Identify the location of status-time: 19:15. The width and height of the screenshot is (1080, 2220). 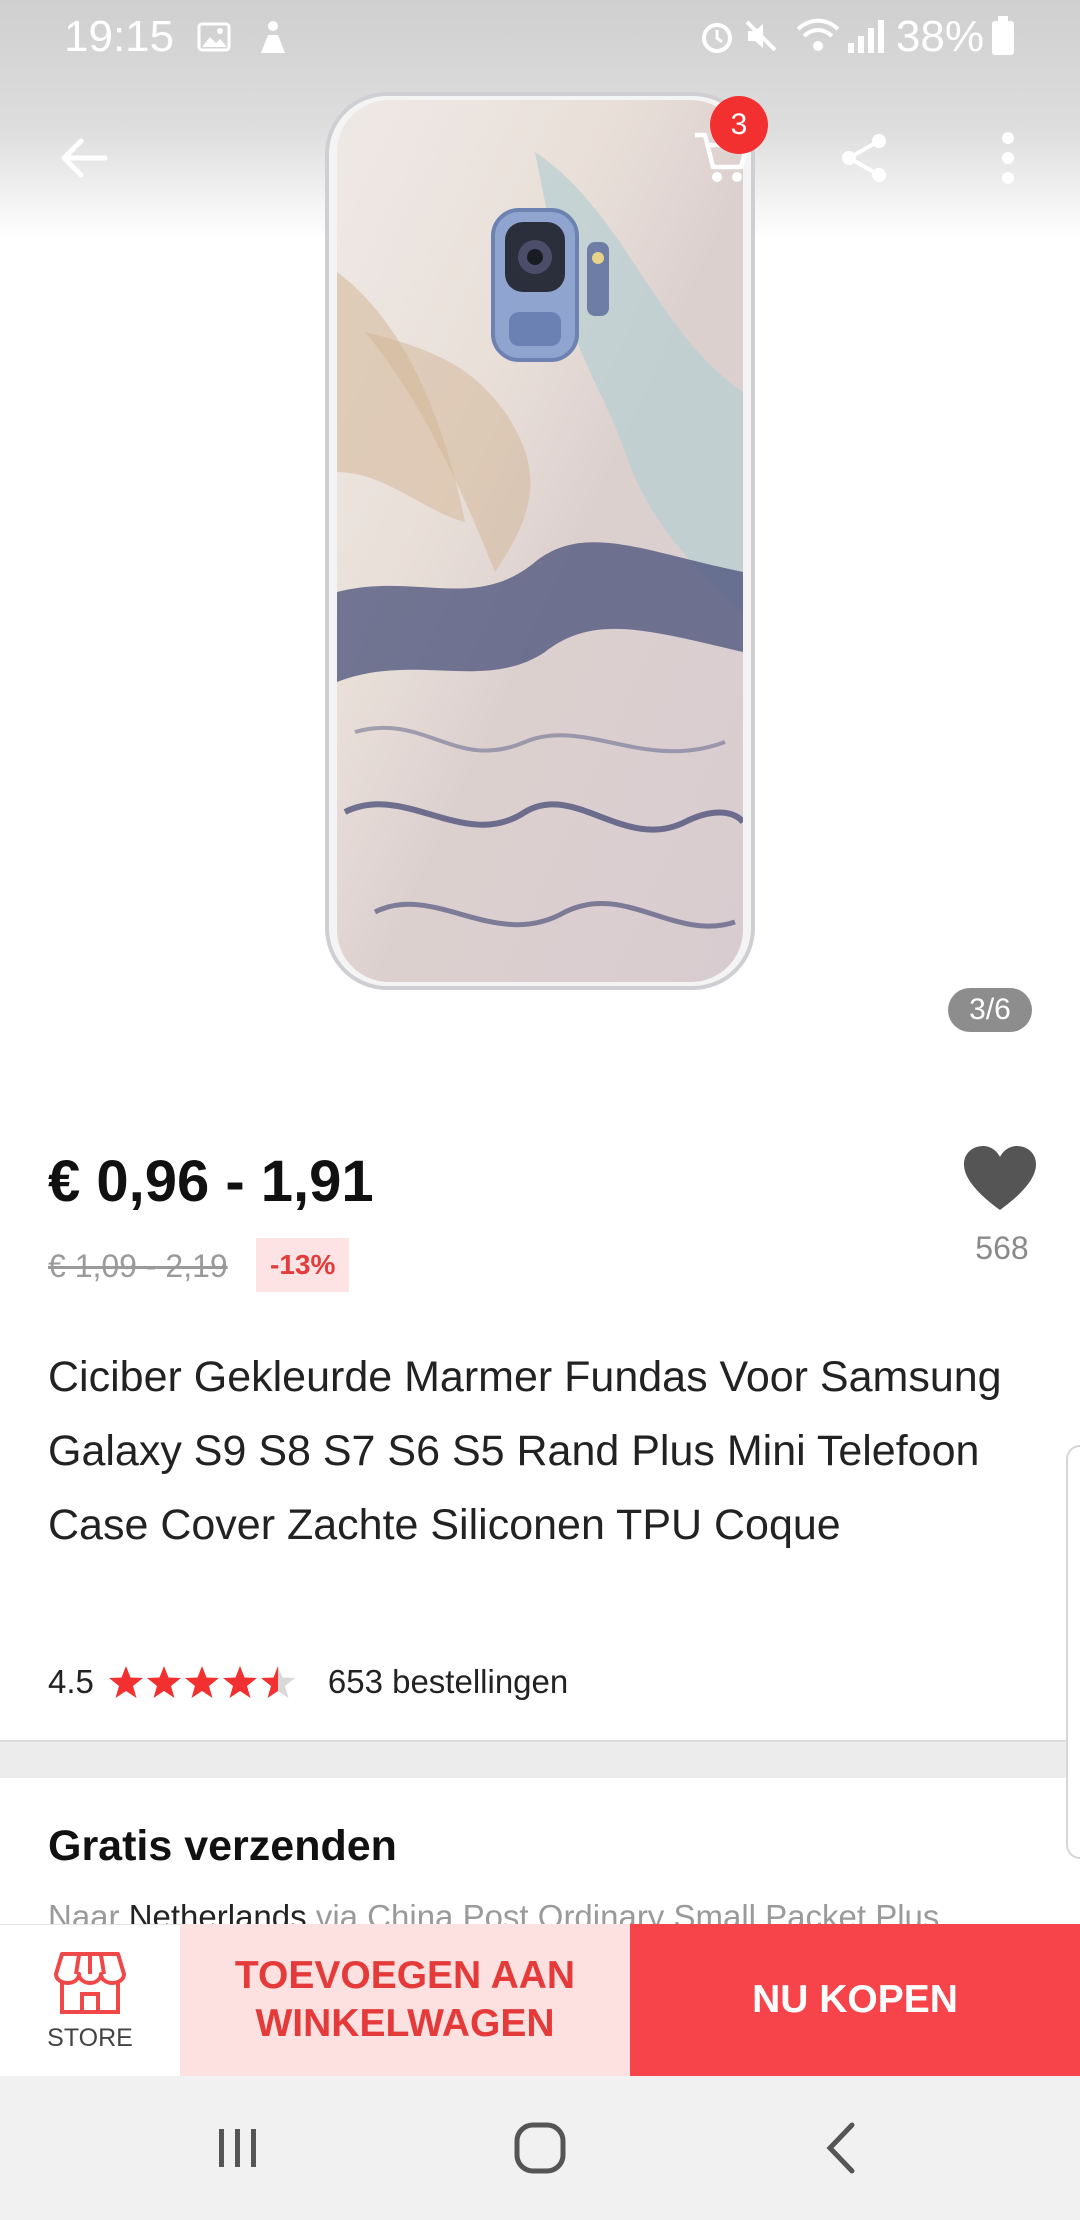
(119, 36).